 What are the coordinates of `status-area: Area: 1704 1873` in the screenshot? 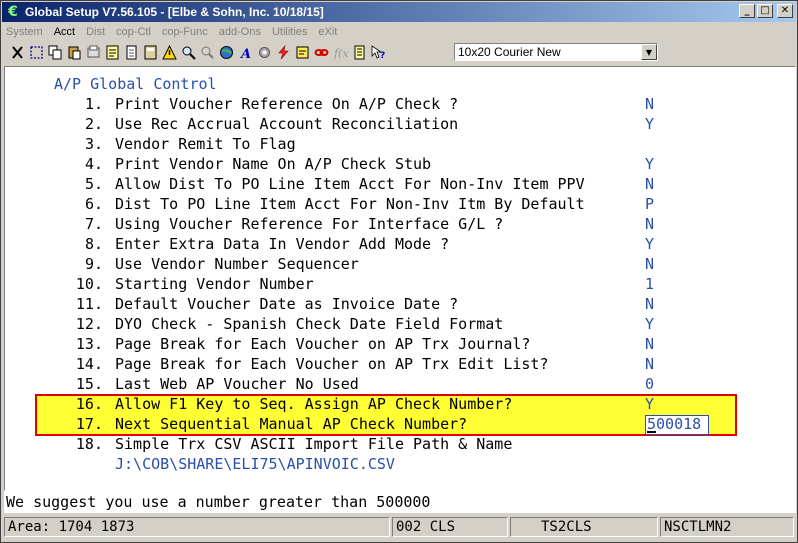 It's located at (197, 527).